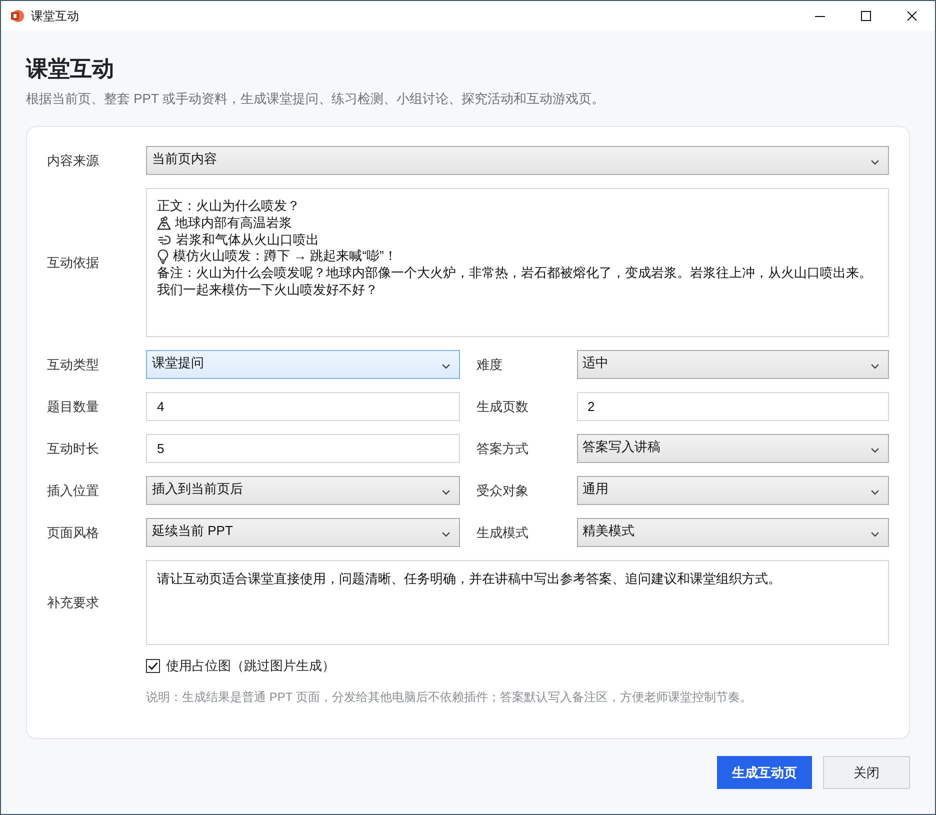  I want to click on note-text: 说明：生成结果是普通 PPT 页面，分发给其他电脑后不依赖插件；答案默认写入备注区，方便老师课堂控制节奏。, so click(449, 697).